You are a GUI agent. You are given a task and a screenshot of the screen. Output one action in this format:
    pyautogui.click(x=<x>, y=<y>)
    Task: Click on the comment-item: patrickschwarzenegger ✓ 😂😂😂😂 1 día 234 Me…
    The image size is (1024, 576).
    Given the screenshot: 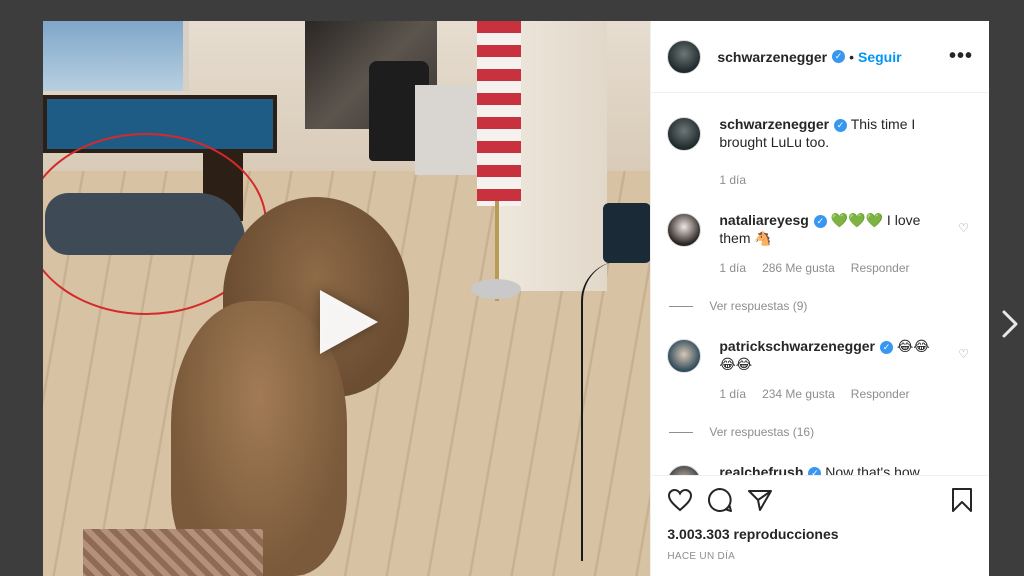 What is the action you would take?
    pyautogui.click(x=820, y=389)
    